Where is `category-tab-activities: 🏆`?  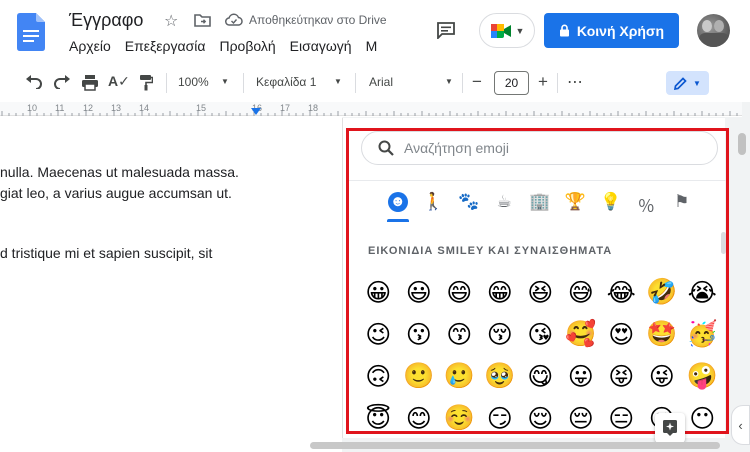
category-tab-activities: 🏆 is located at coordinates (576, 207).